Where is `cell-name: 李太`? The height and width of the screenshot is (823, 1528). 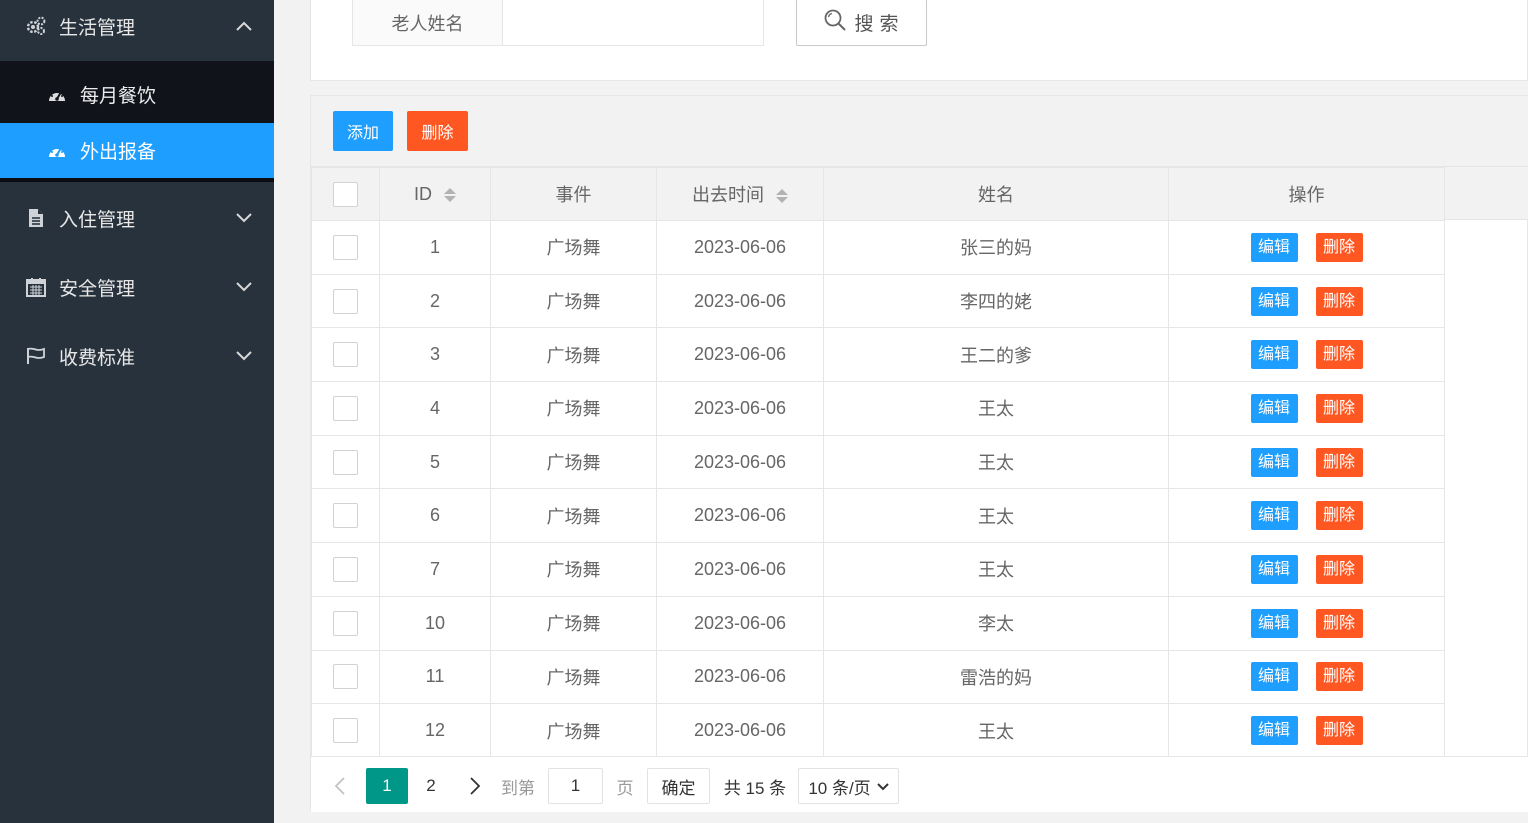
cell-name: 李太 is located at coordinates (996, 623).